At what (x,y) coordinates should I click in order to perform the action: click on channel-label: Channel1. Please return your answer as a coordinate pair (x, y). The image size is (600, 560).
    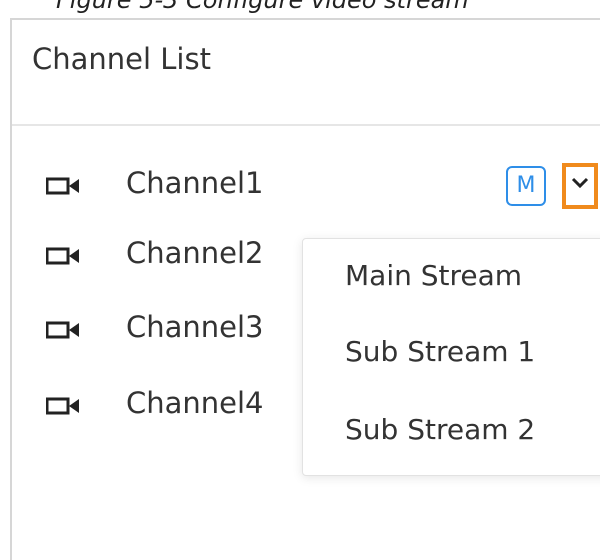
    Looking at the image, I should click on (195, 183).